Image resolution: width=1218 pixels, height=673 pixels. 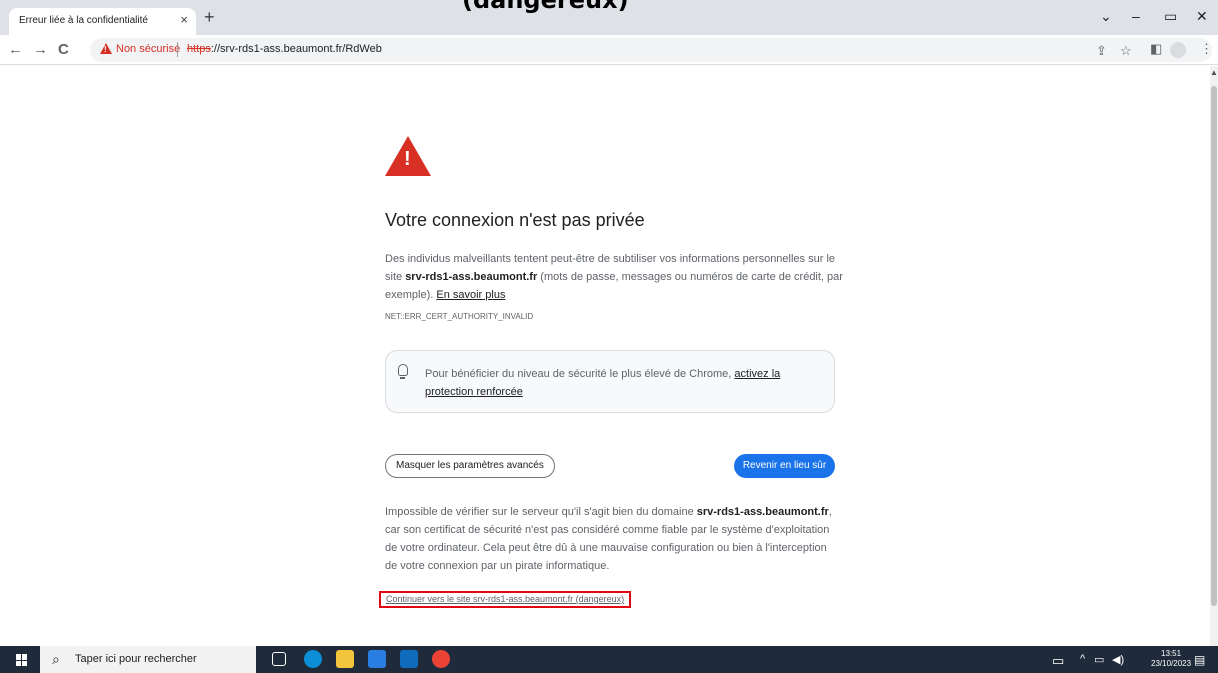 What do you see at coordinates (1118, 659) in the screenshot?
I see `volume-icon: ◀)` at bounding box center [1118, 659].